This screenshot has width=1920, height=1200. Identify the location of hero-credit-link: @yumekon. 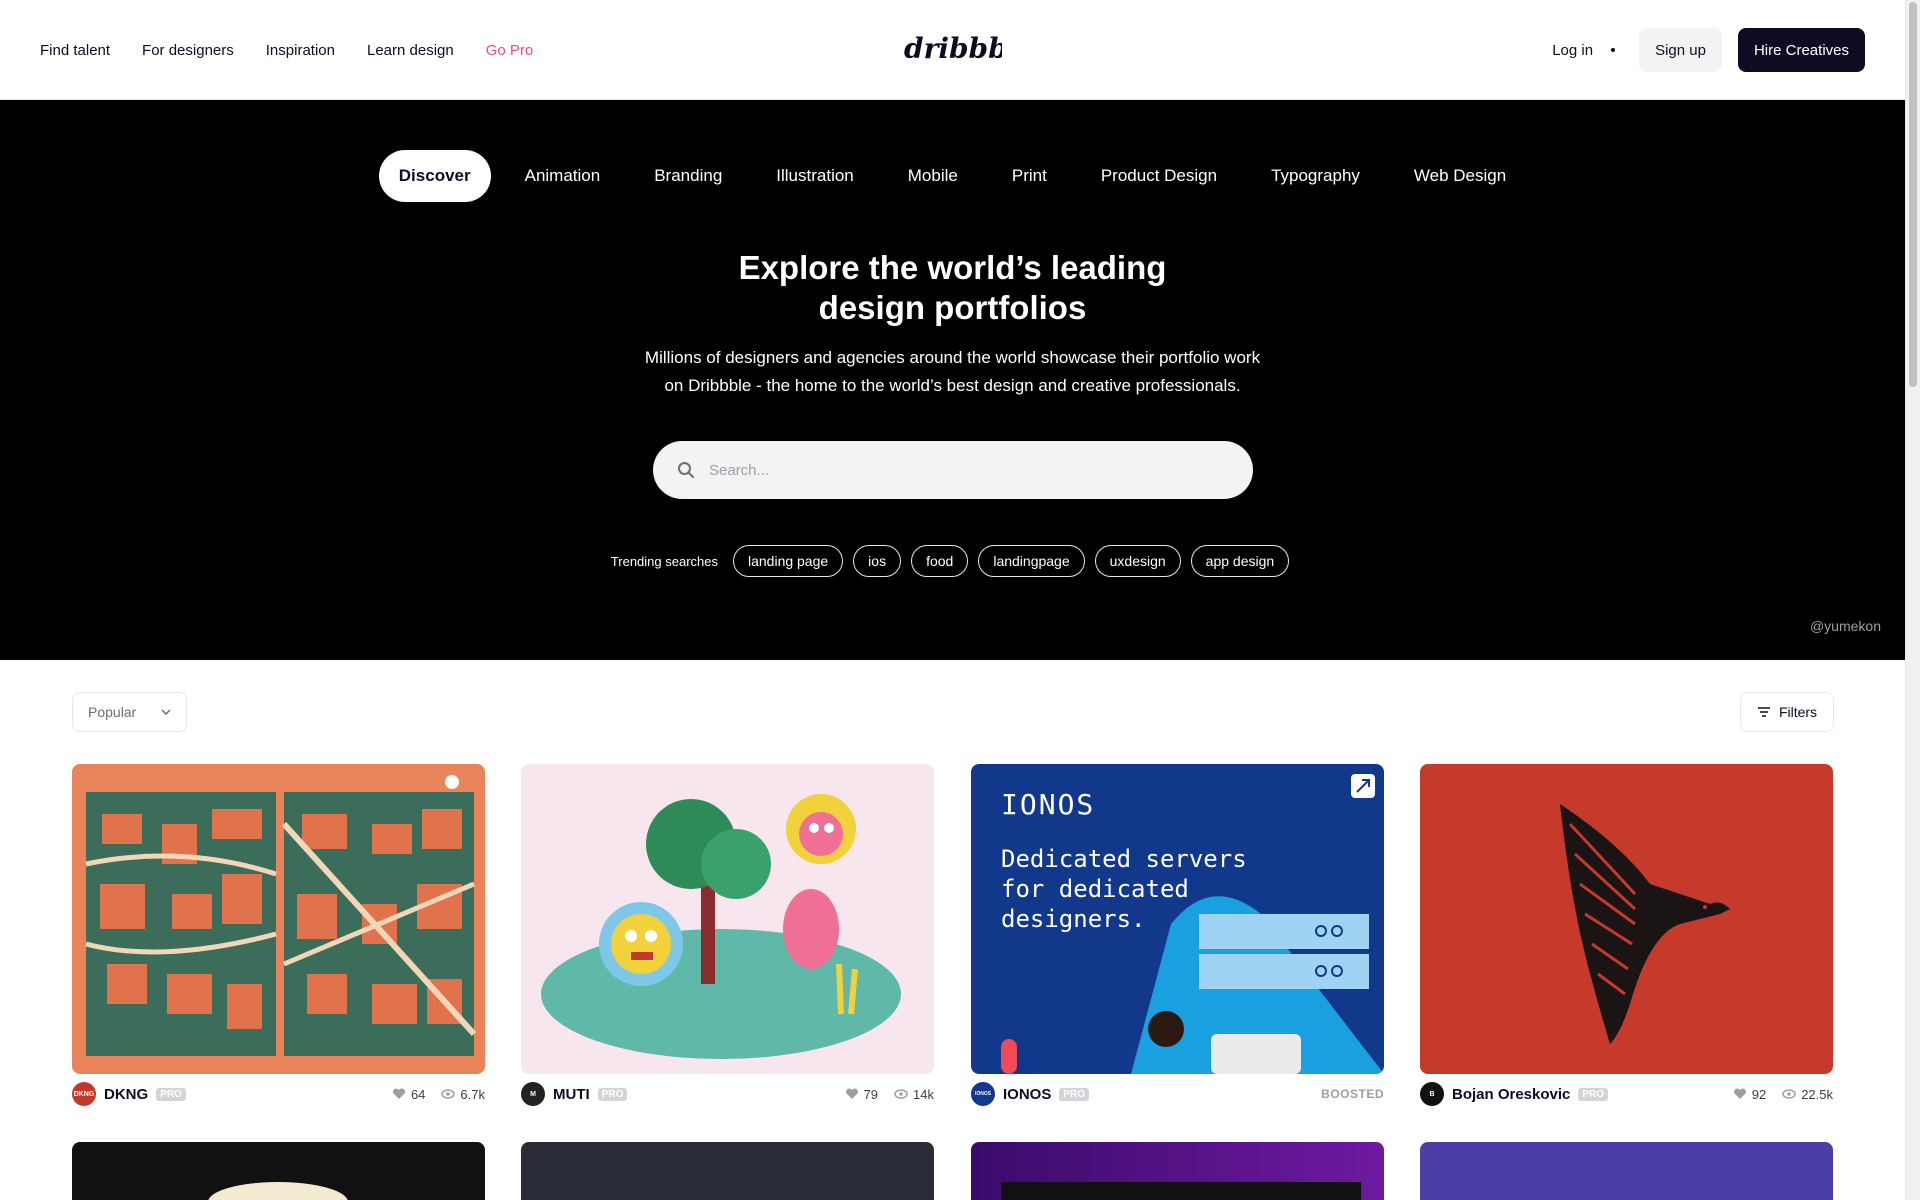
(1845, 626).